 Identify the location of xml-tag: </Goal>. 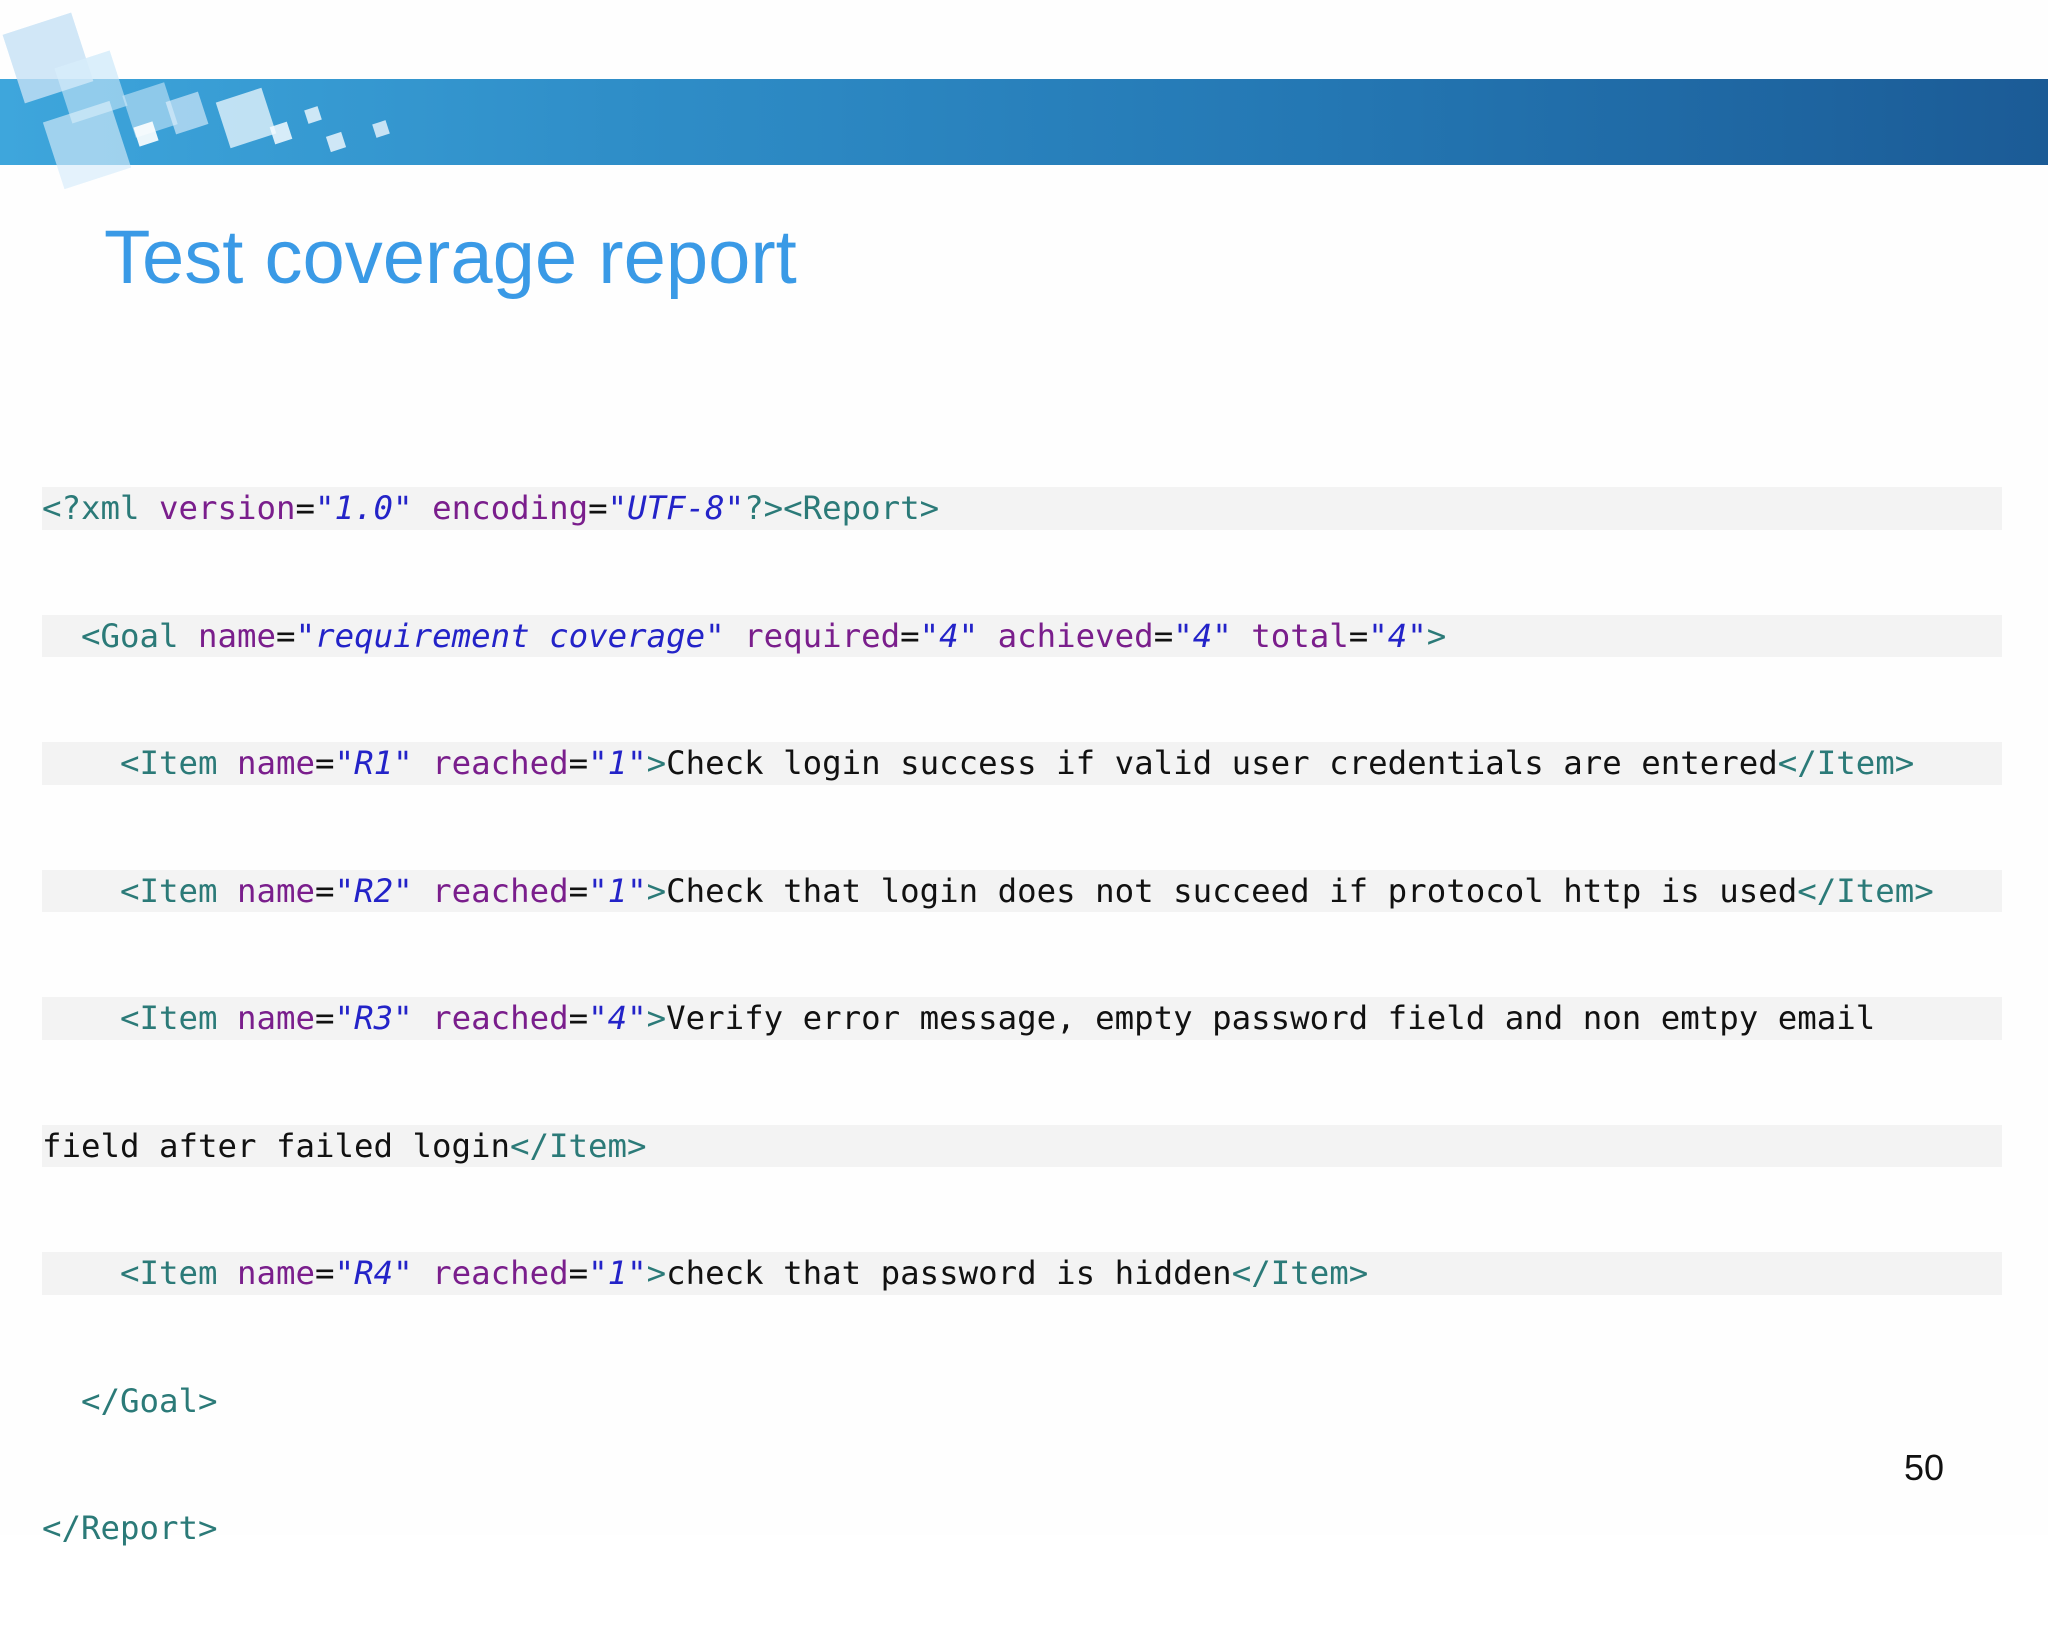
(149, 1400).